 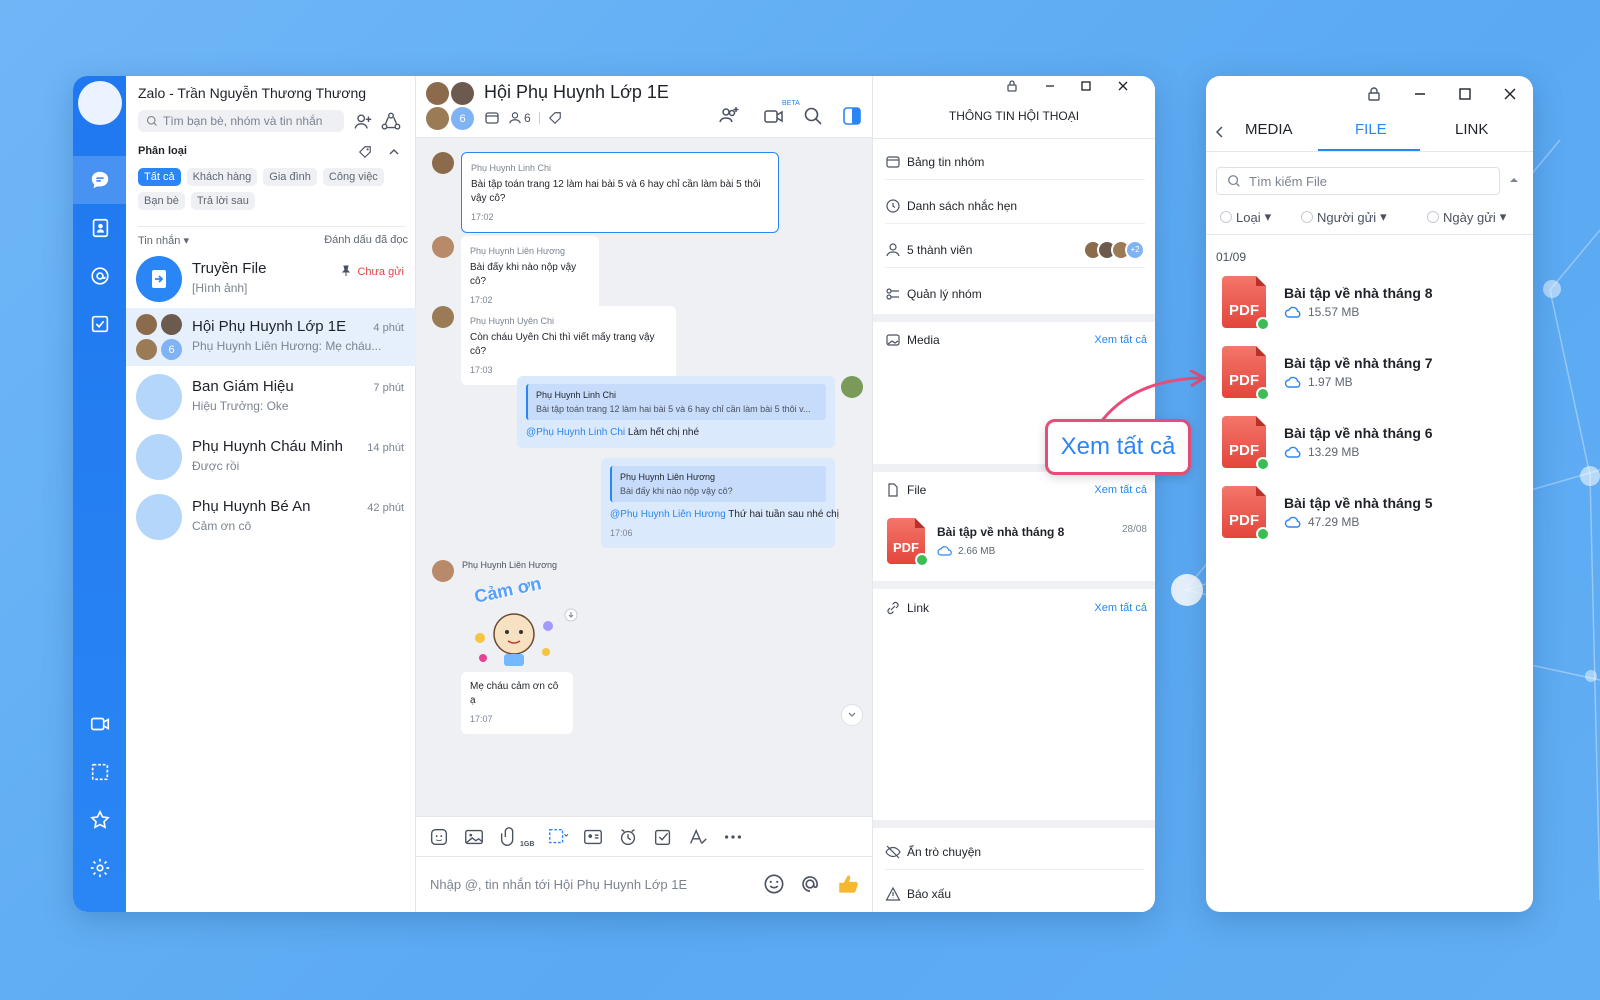 What do you see at coordinates (1344, 217) in the screenshot?
I see `sender-filter: Người gửi ▾` at bounding box center [1344, 217].